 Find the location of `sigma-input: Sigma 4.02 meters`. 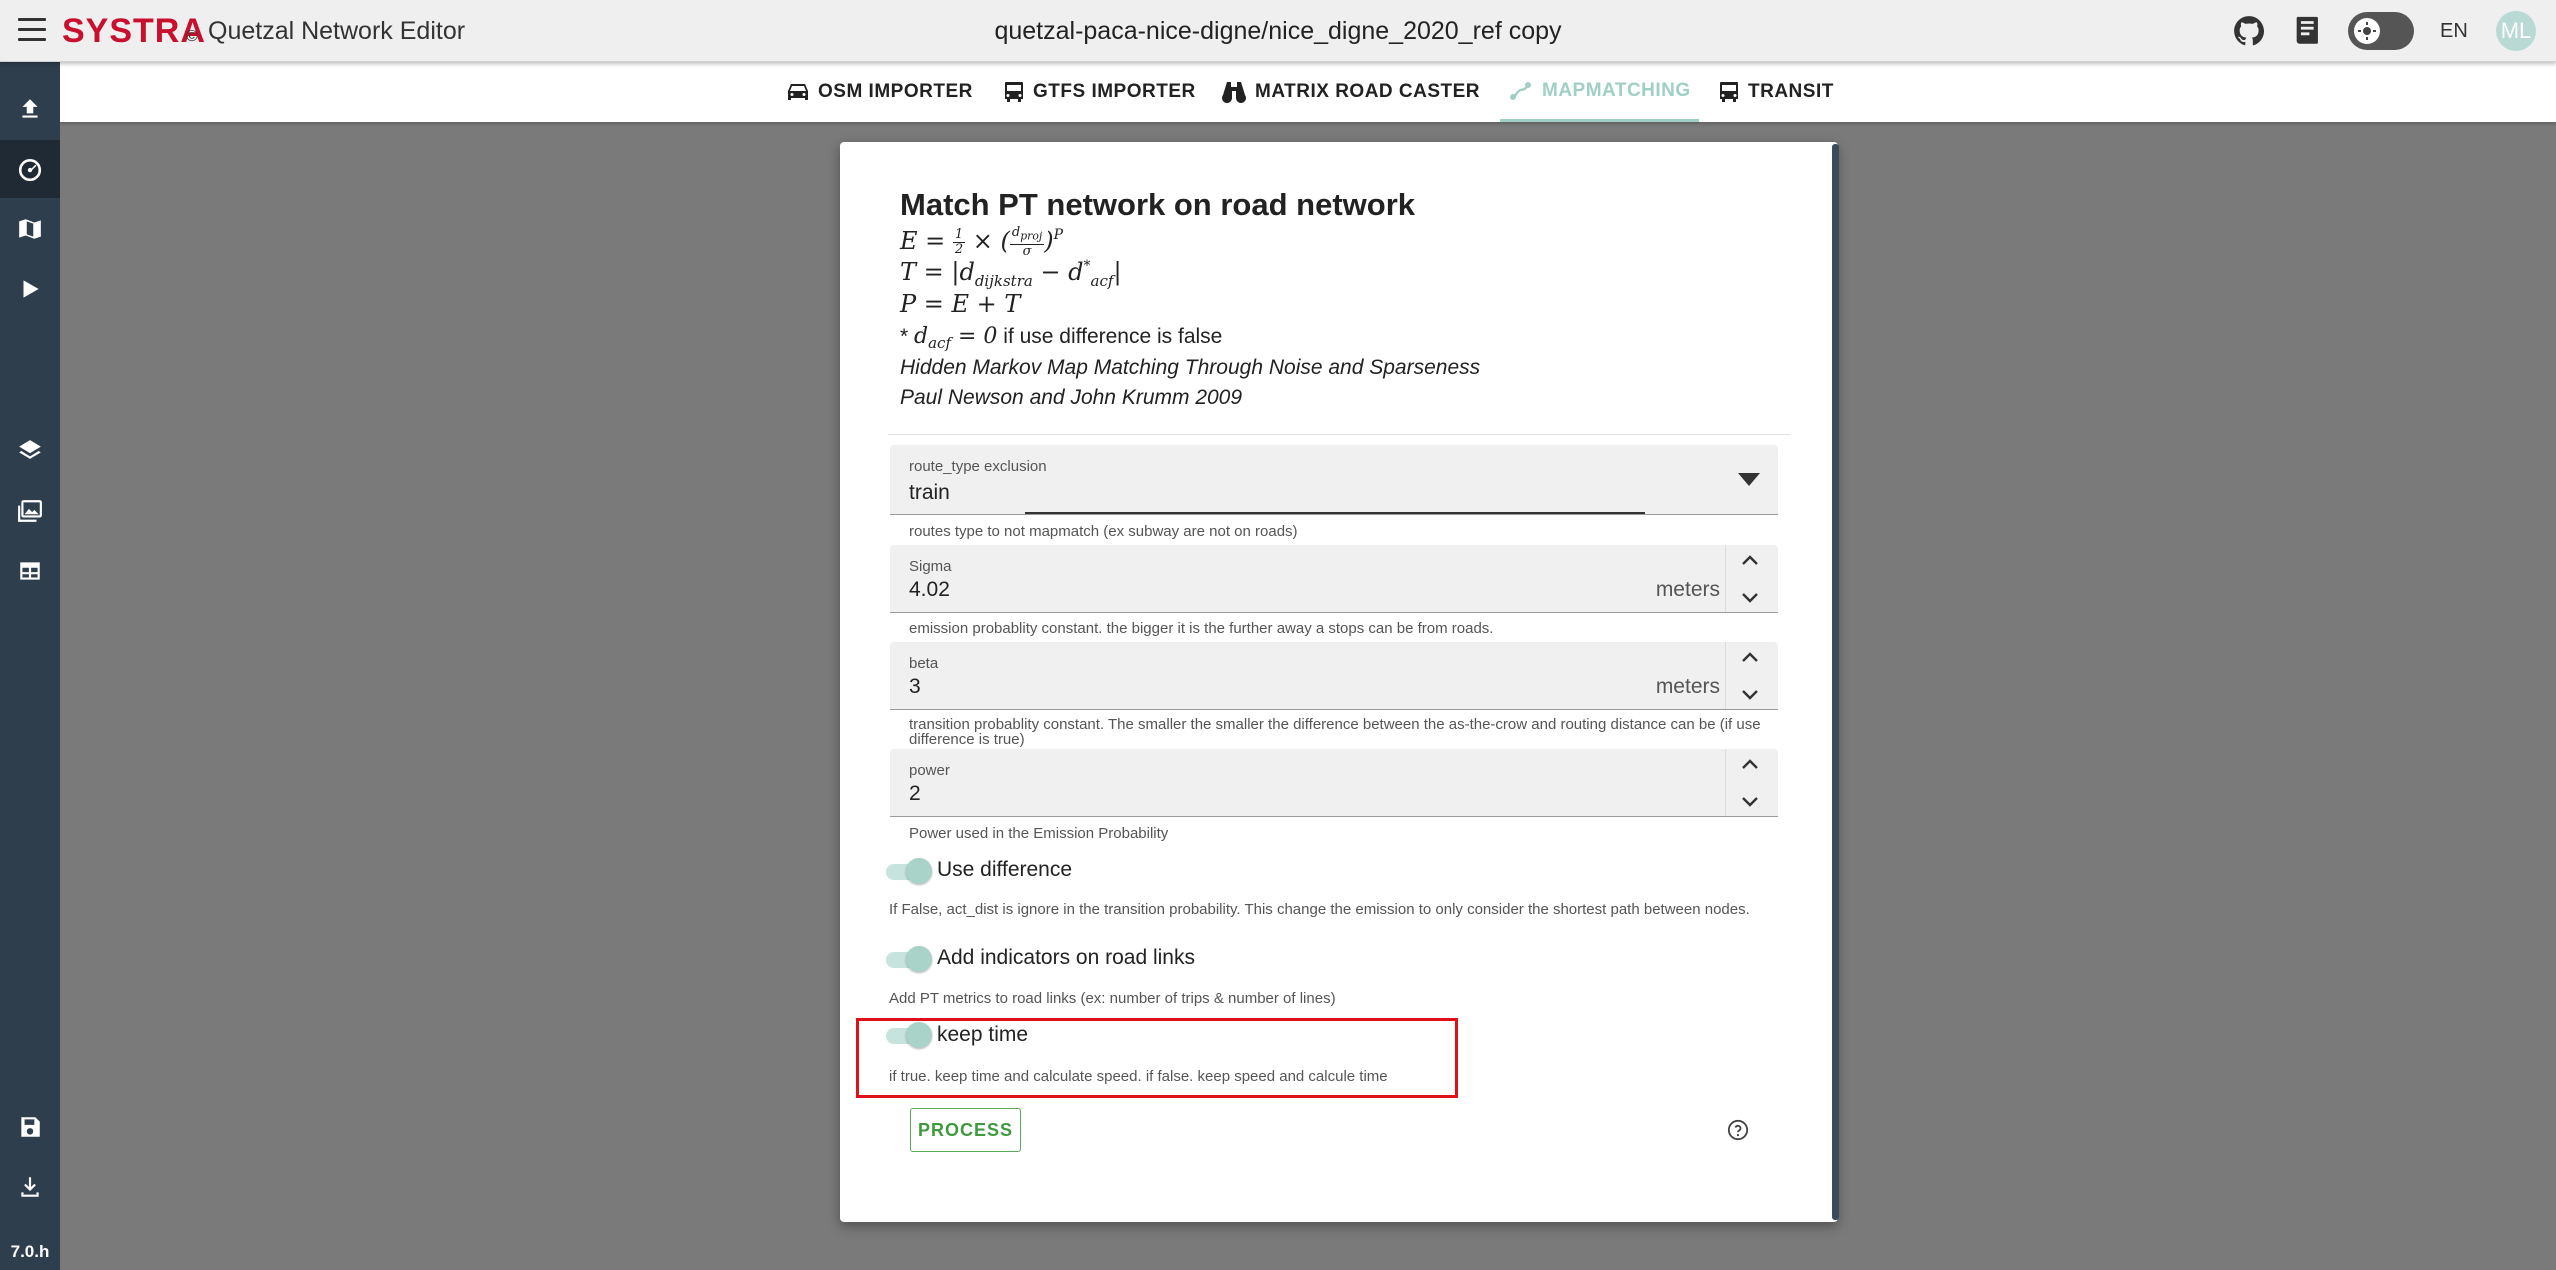

sigma-input: Sigma 4.02 meters is located at coordinates (1334, 579).